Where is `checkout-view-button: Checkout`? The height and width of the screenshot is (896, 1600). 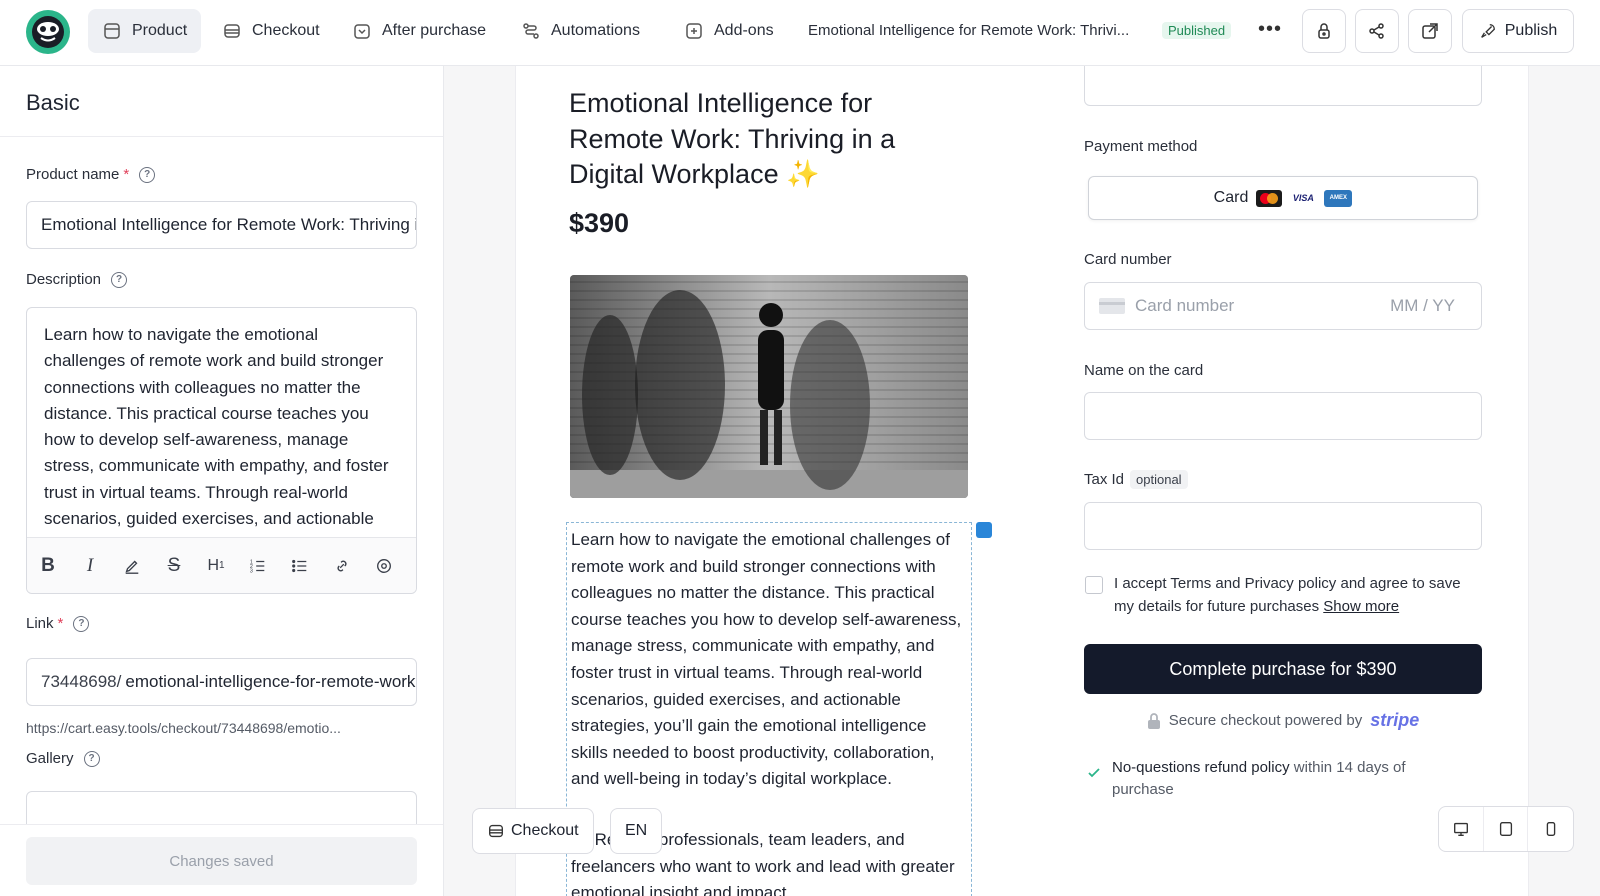 checkout-view-button: Checkout is located at coordinates (533, 831).